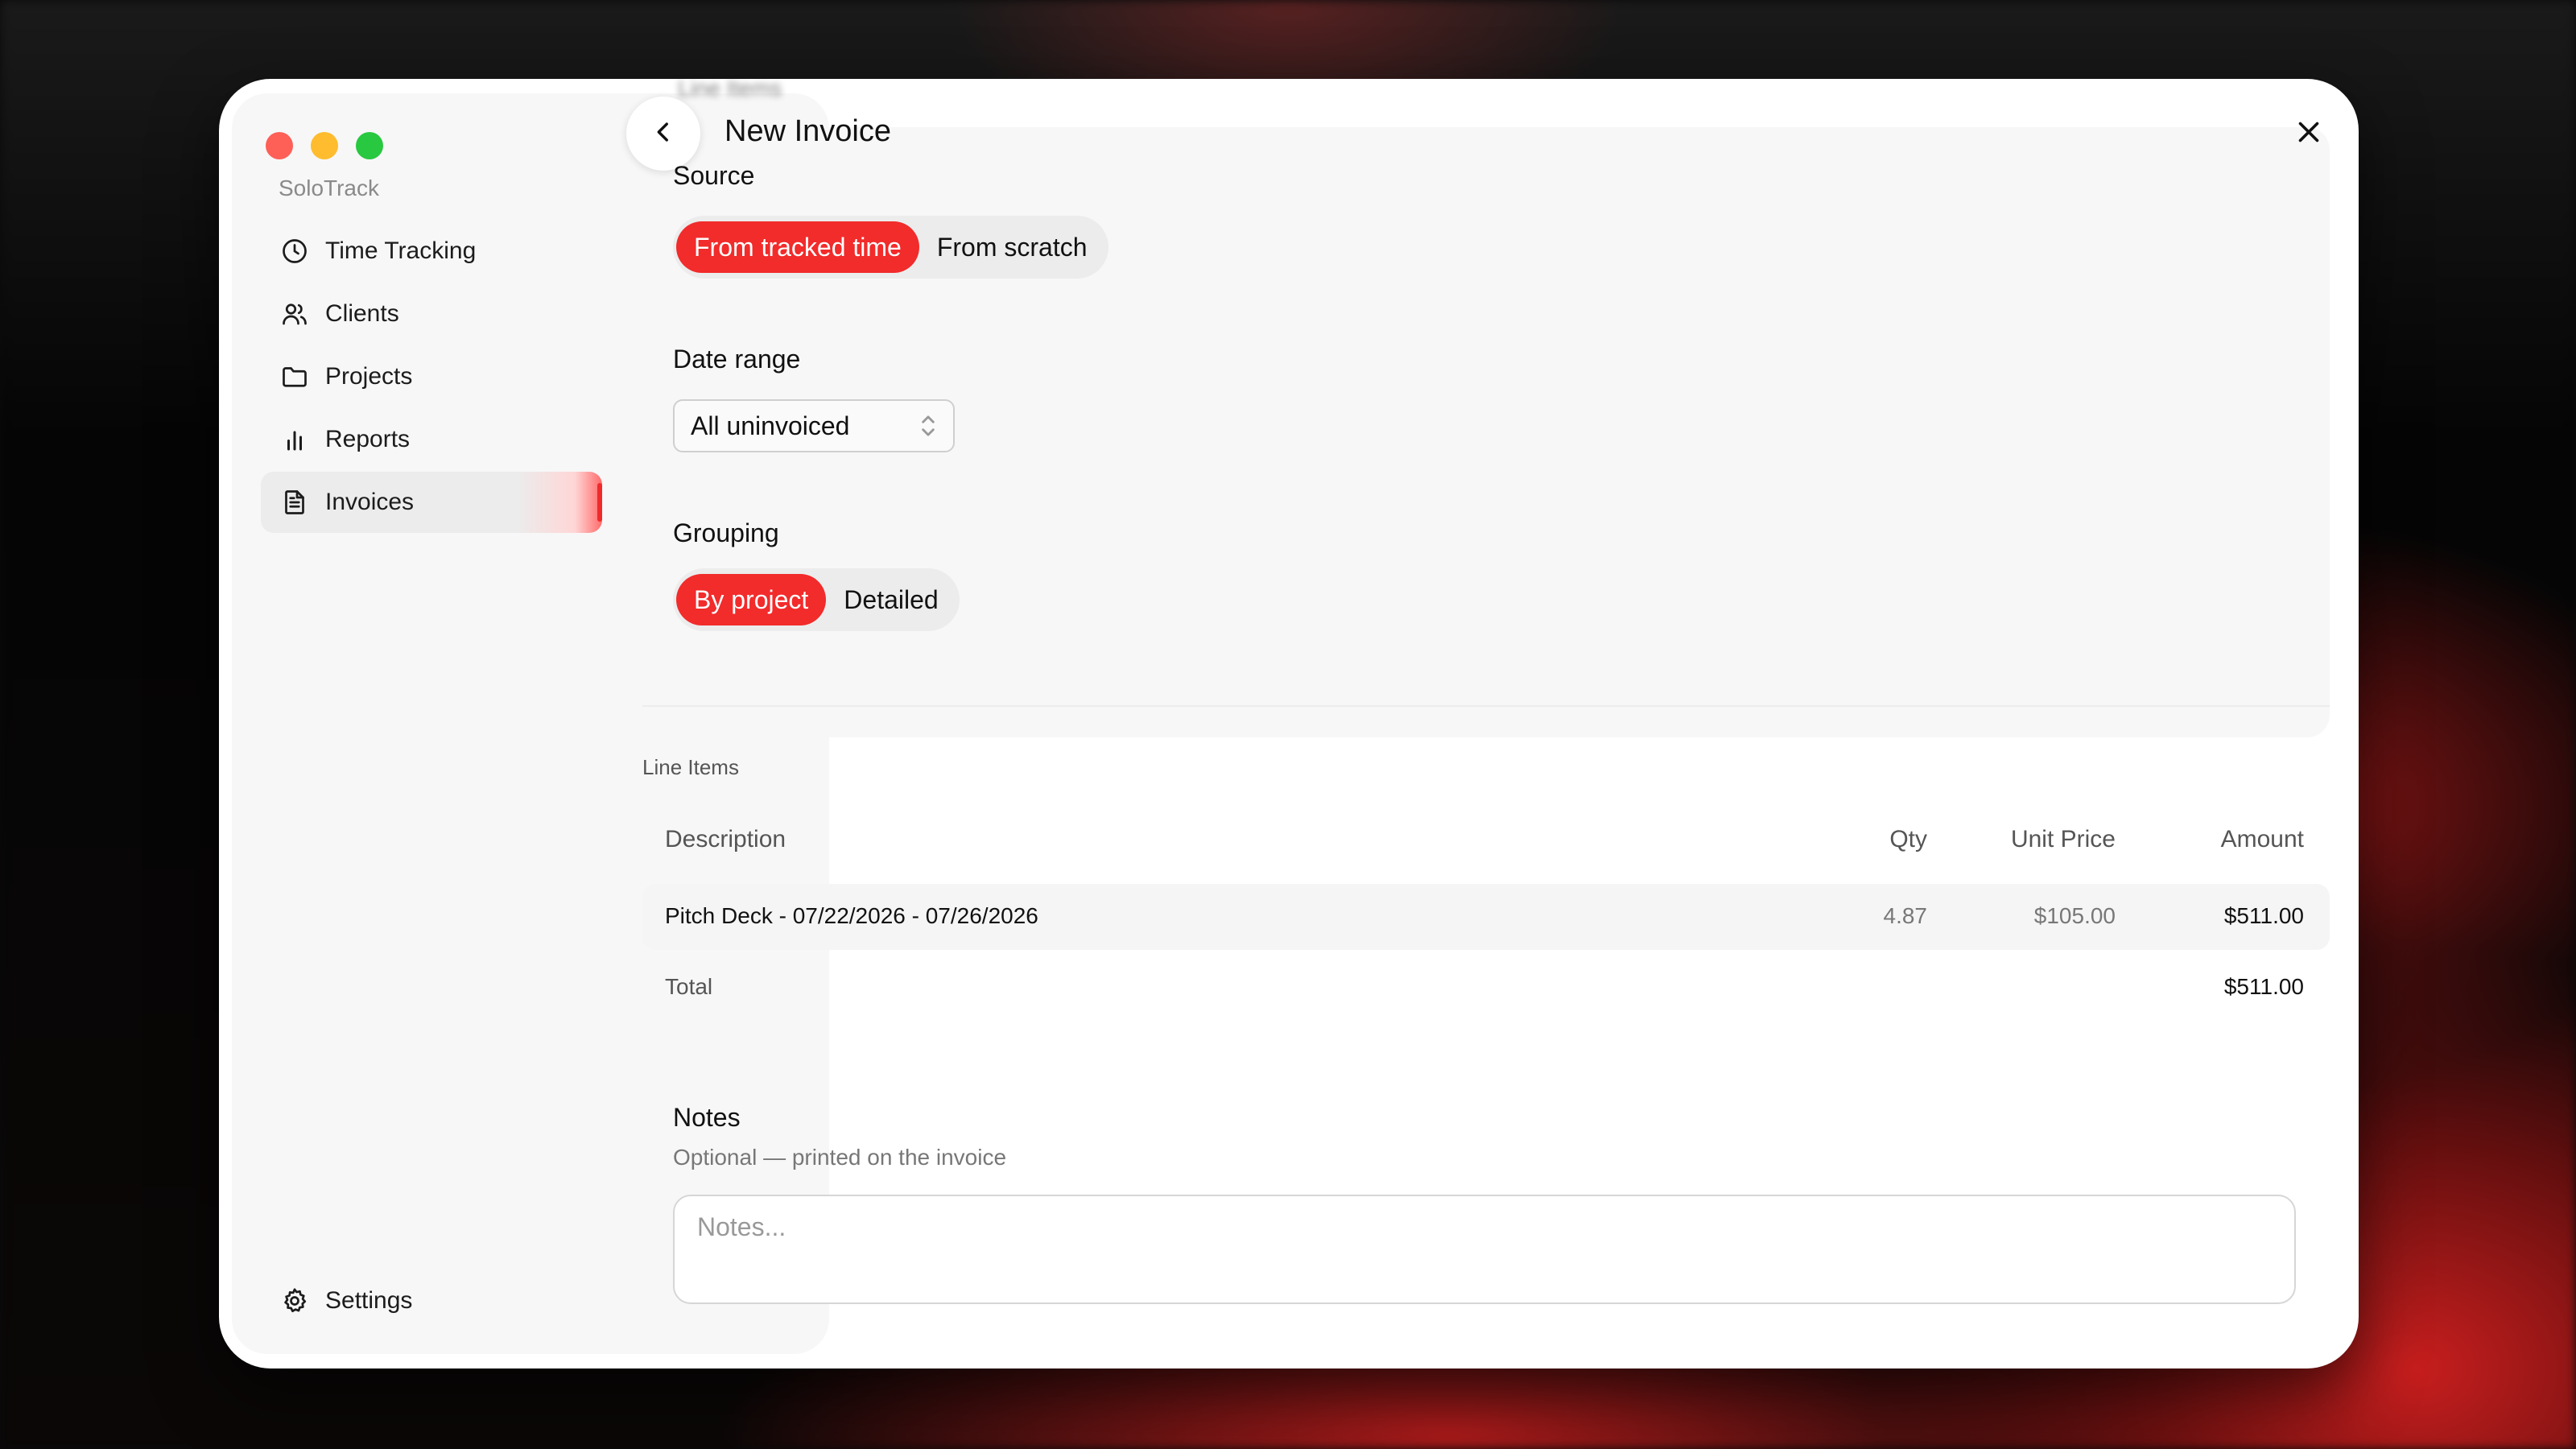  What do you see at coordinates (401, 250) in the screenshot?
I see `sidebar-item-label: Time Tracking` at bounding box center [401, 250].